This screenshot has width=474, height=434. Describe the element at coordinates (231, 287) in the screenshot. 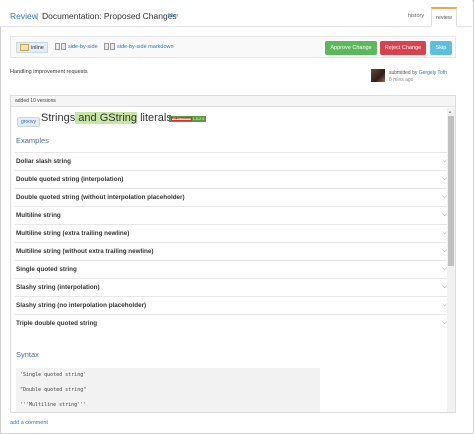

I see `example-accordion-item: Slashy string (interpolation) ⌵` at that location.